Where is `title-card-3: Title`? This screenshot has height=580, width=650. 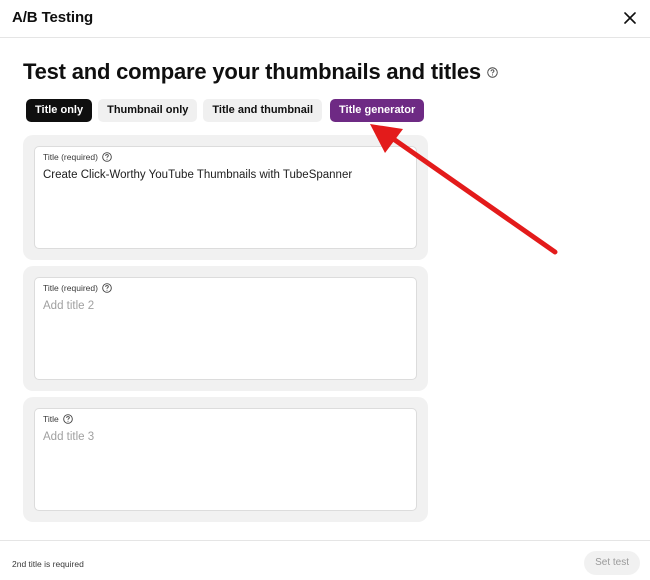
title-card-3: Title is located at coordinates (225, 459).